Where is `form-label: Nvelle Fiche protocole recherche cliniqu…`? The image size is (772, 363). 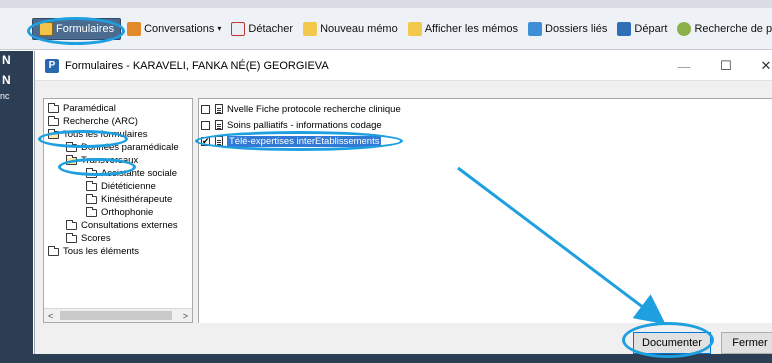
form-label: Nvelle Fiche protocole recherche cliniqu… is located at coordinates (314, 109).